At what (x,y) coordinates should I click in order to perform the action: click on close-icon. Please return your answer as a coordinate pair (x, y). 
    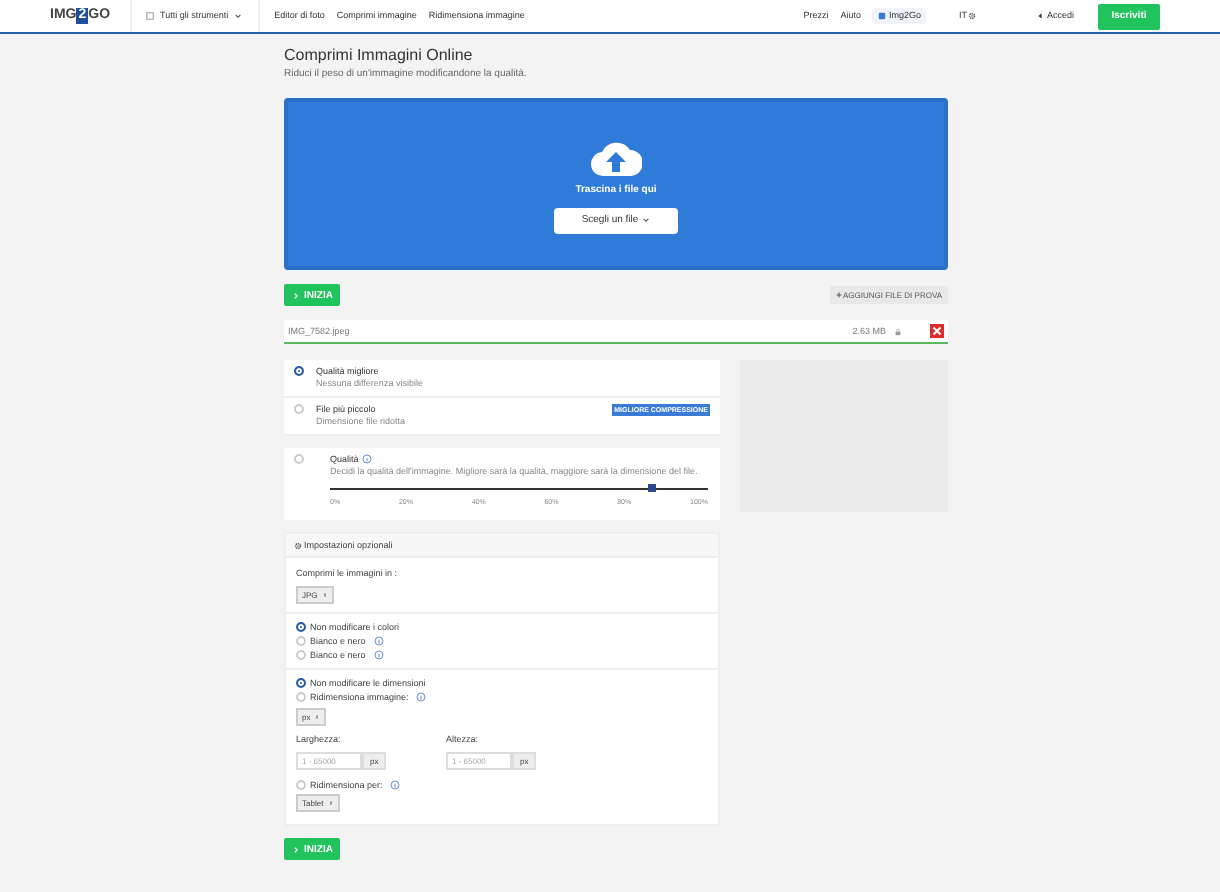
    Looking at the image, I should click on (937, 331).